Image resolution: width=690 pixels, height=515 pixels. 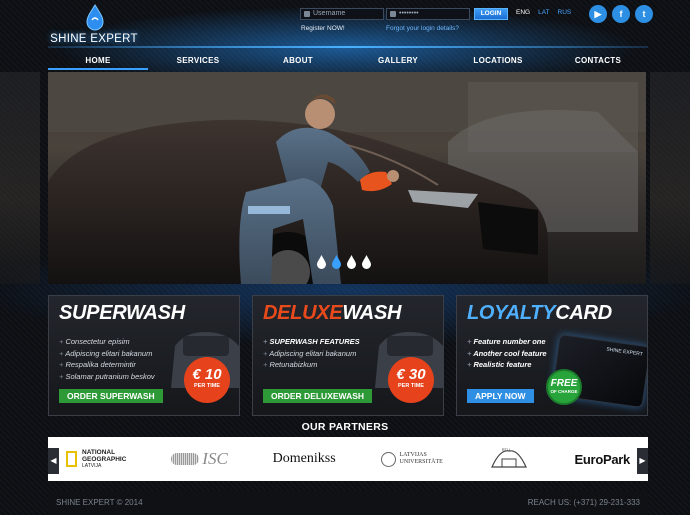 What do you see at coordinates (500, 396) in the screenshot?
I see `apply-now-button: APPLY NOW` at bounding box center [500, 396].